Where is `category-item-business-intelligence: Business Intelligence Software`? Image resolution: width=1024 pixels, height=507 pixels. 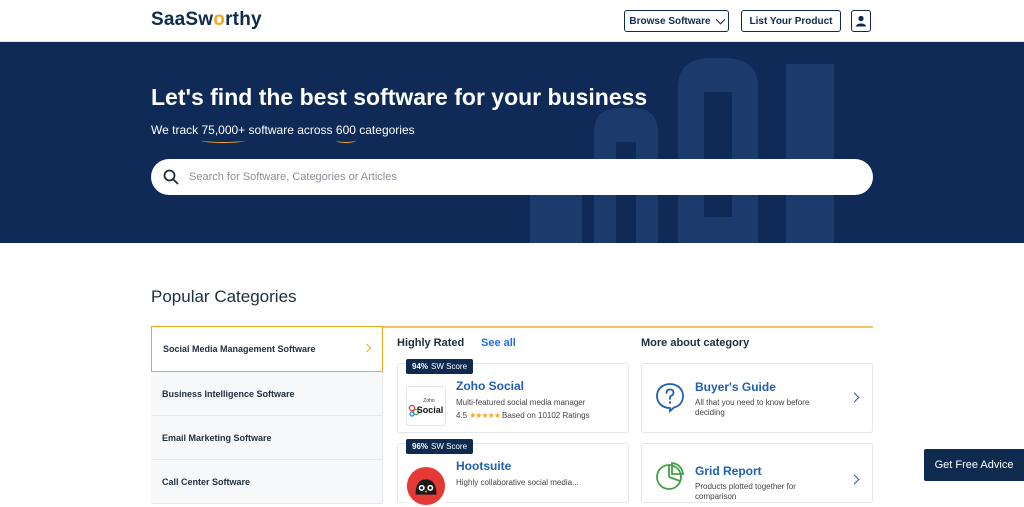 category-item-business-intelligence: Business Intelligence Software is located at coordinates (267, 394).